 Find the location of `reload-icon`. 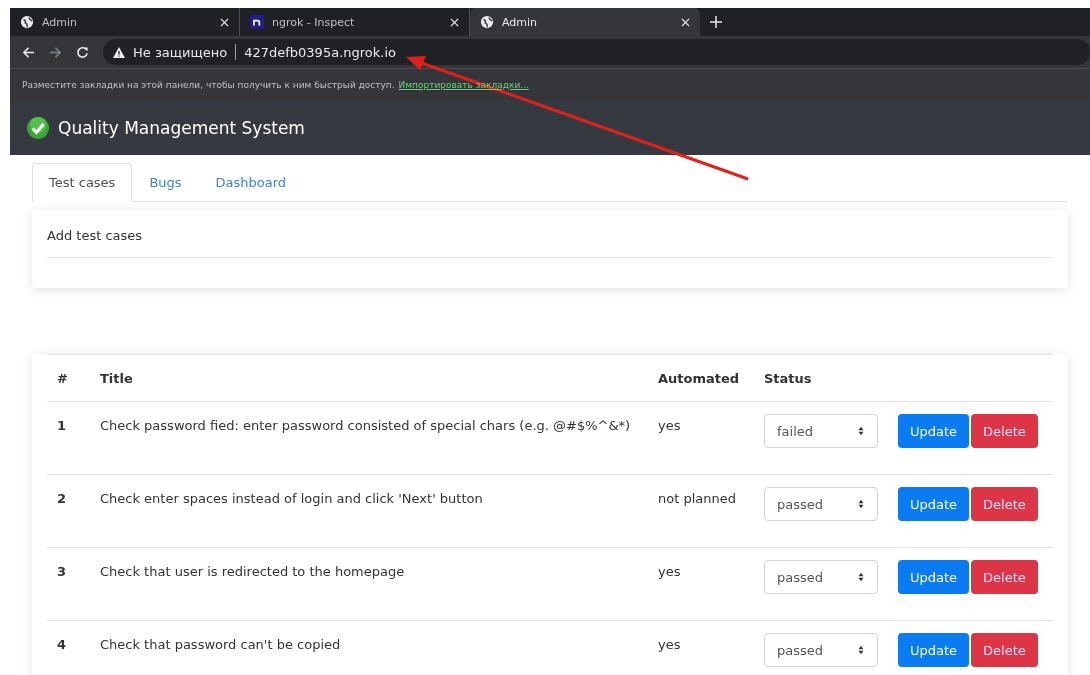

reload-icon is located at coordinates (82, 52).